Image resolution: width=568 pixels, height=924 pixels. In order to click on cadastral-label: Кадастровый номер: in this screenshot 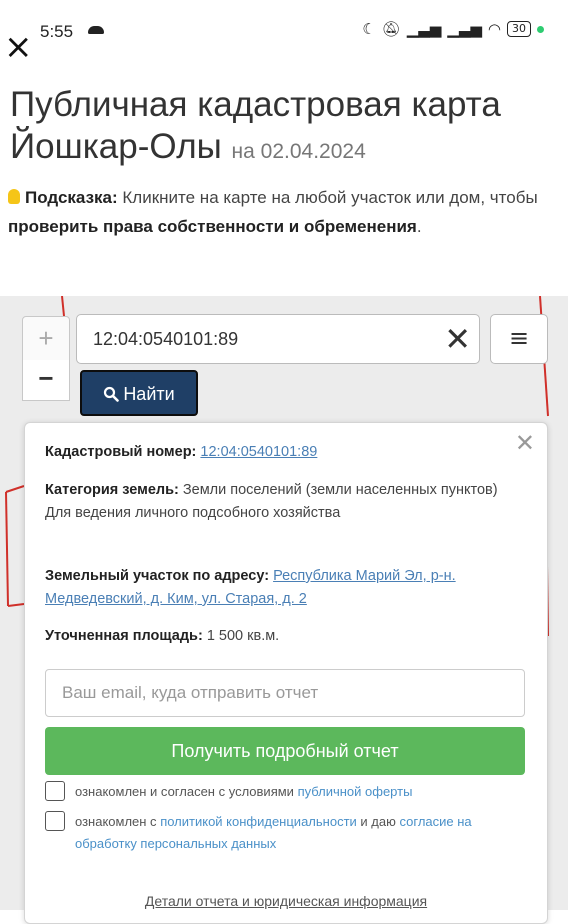, I will do `click(121, 452)`.